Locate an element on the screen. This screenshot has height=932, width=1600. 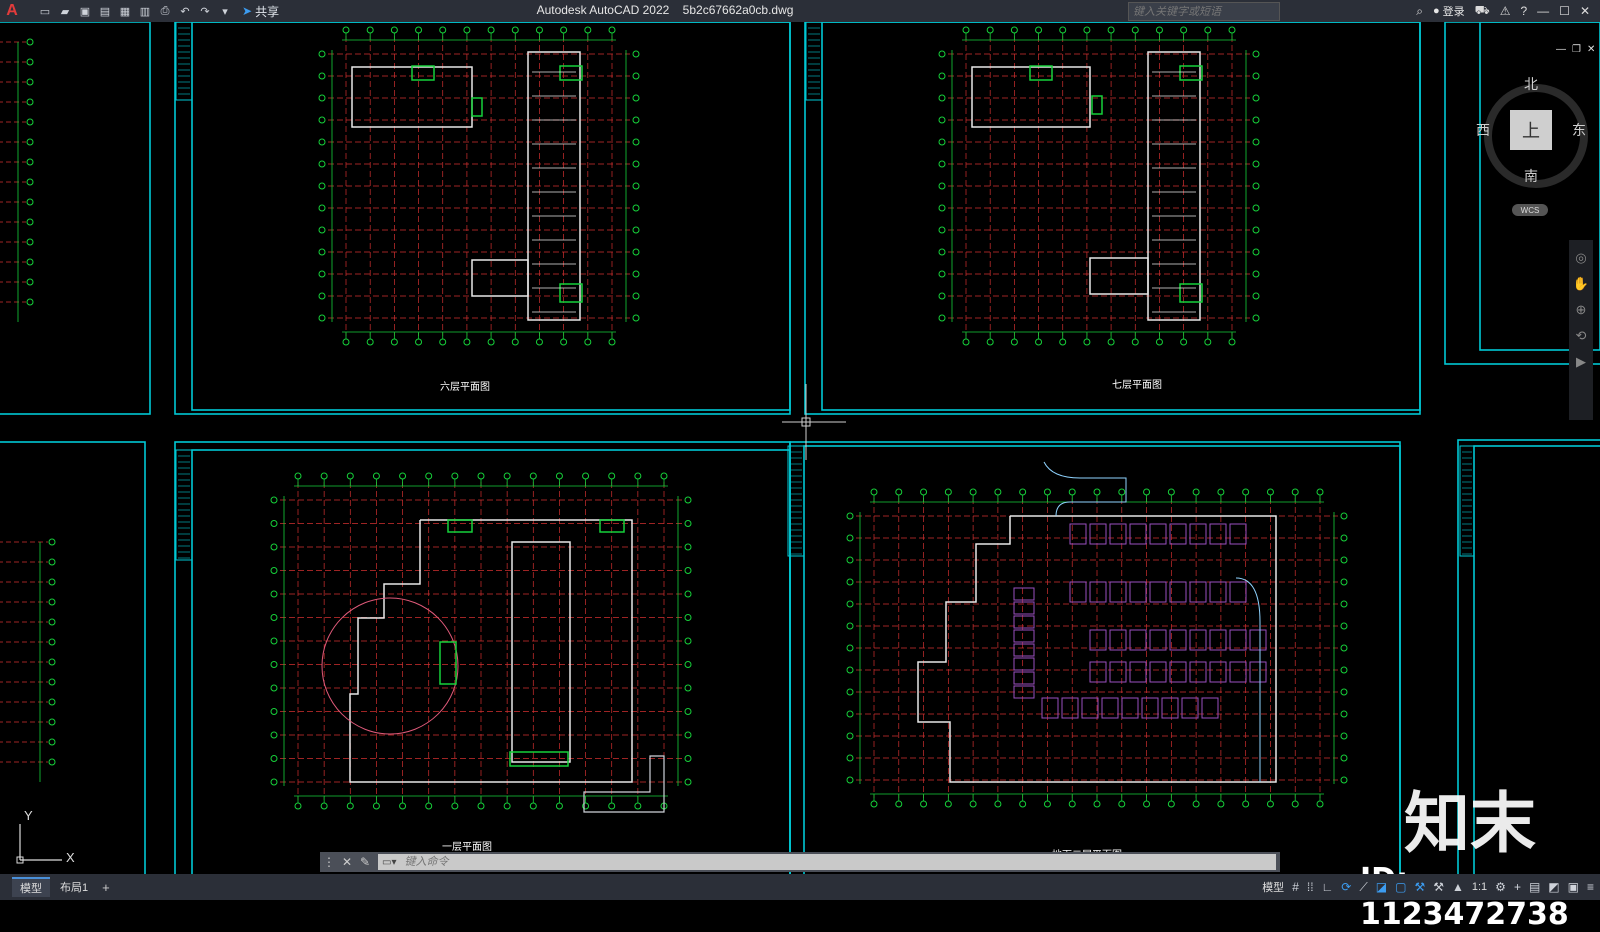
cart-icon: ⛟ is located at coordinates (1482, 11).